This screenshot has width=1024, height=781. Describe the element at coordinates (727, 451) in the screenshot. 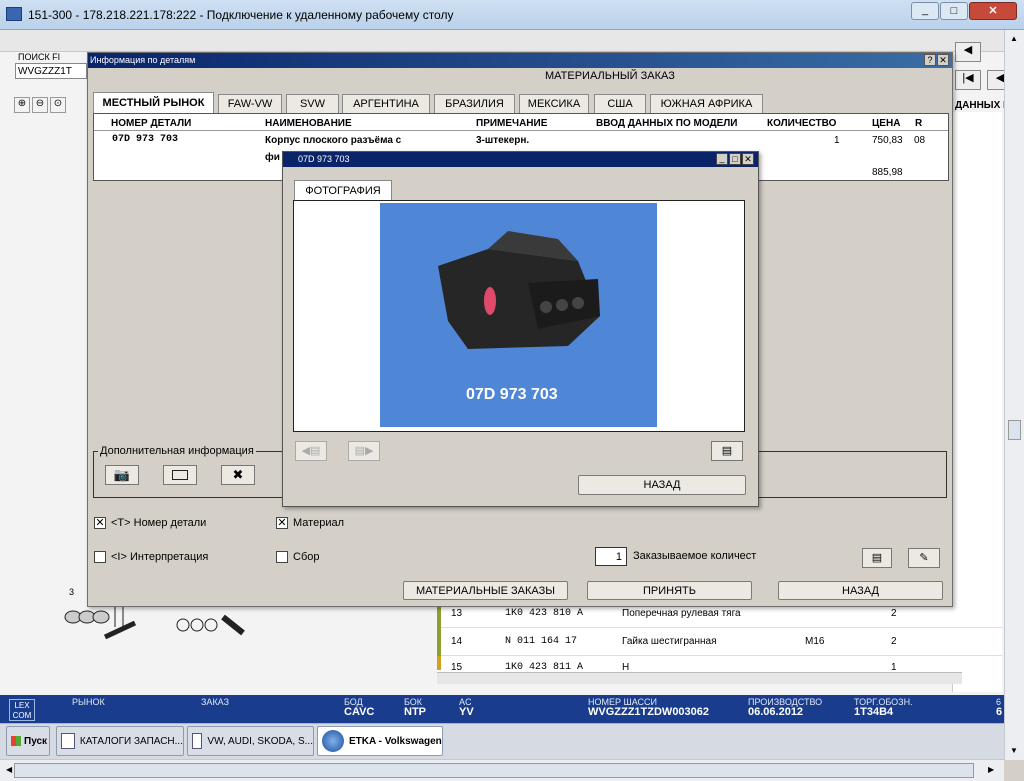

I see `photo-print-button: ▤` at that location.